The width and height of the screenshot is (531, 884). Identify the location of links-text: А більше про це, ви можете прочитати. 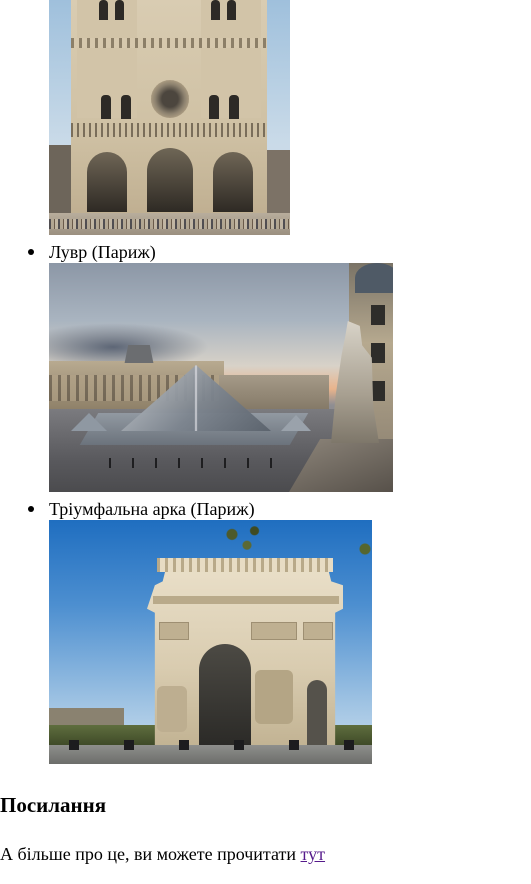
(150, 854).